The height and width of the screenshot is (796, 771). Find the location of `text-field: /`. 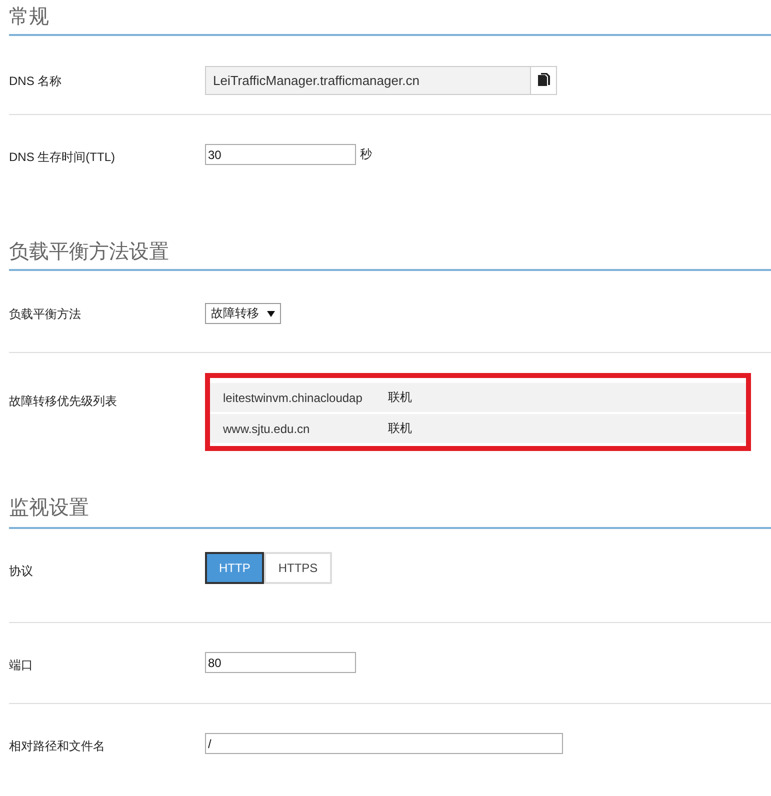

text-field: / is located at coordinates (384, 743).